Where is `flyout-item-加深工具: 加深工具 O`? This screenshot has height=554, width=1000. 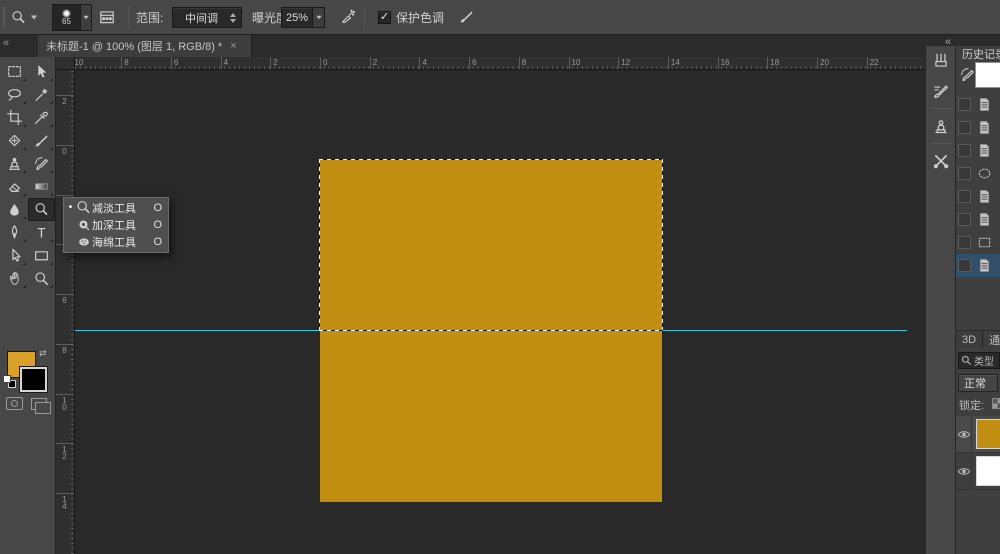
flyout-item-加深工具: 加深工具 O is located at coordinates (116, 224).